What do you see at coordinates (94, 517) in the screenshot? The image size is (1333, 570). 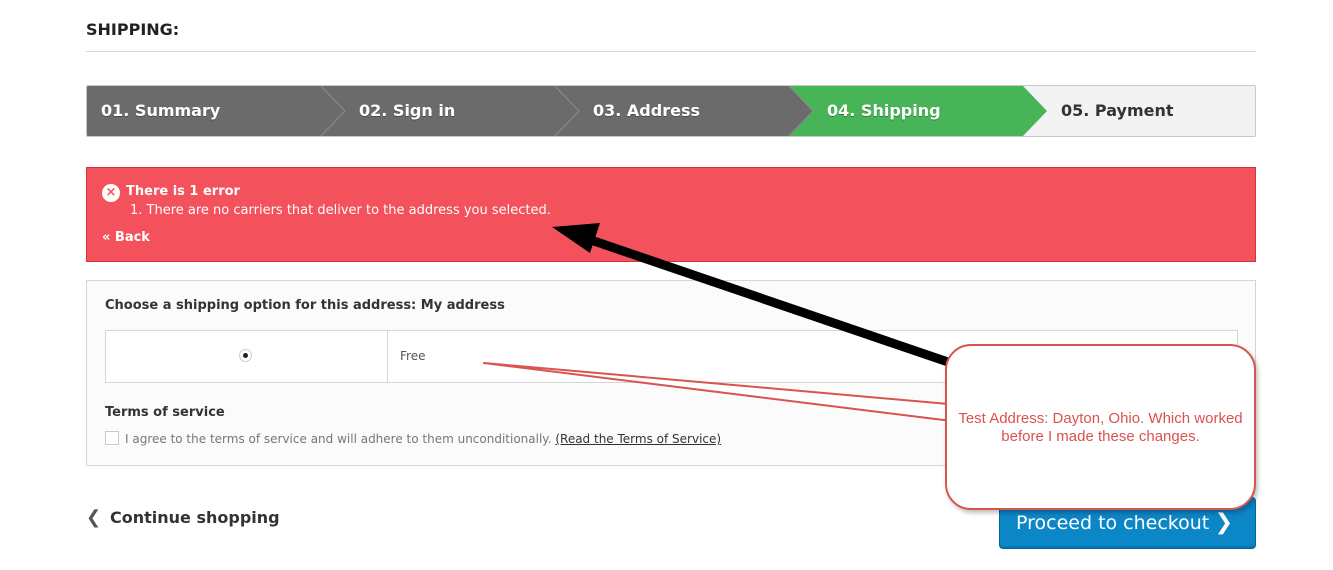 I see `chevron-left-icon: ❮` at bounding box center [94, 517].